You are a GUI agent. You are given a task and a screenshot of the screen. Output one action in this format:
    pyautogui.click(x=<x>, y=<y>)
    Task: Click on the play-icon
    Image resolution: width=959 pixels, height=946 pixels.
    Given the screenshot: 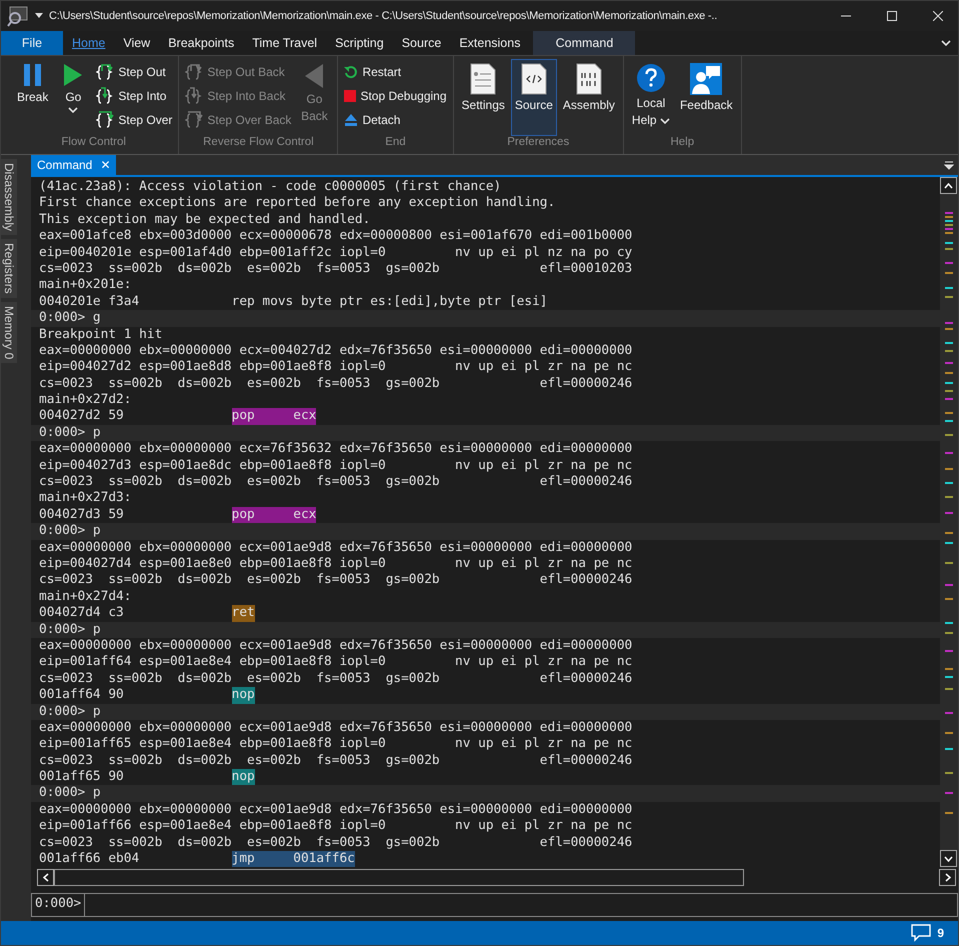 What is the action you would take?
    pyautogui.click(x=73, y=75)
    